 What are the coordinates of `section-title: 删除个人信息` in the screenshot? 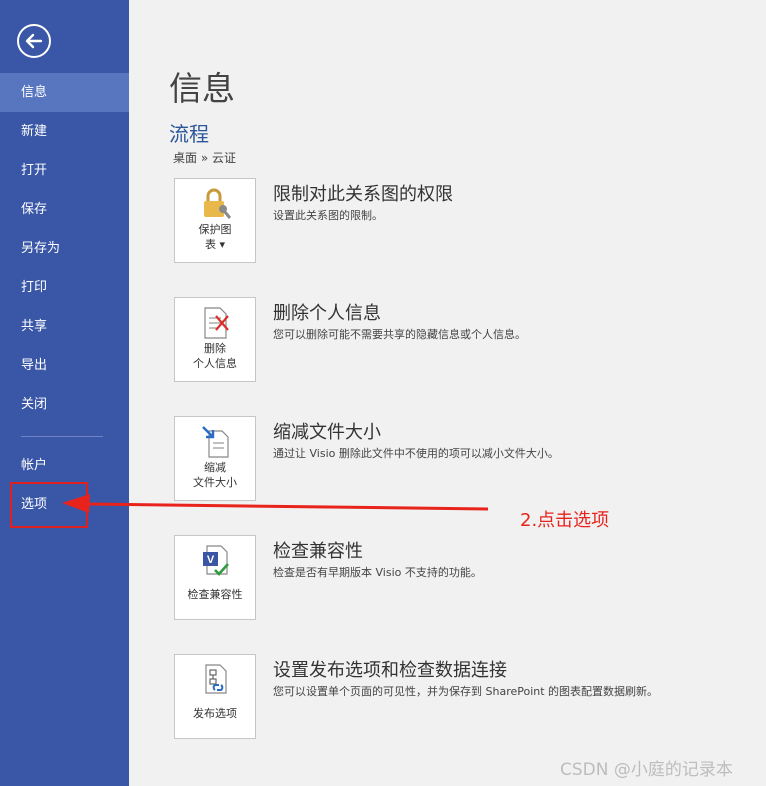 It's located at (327, 313).